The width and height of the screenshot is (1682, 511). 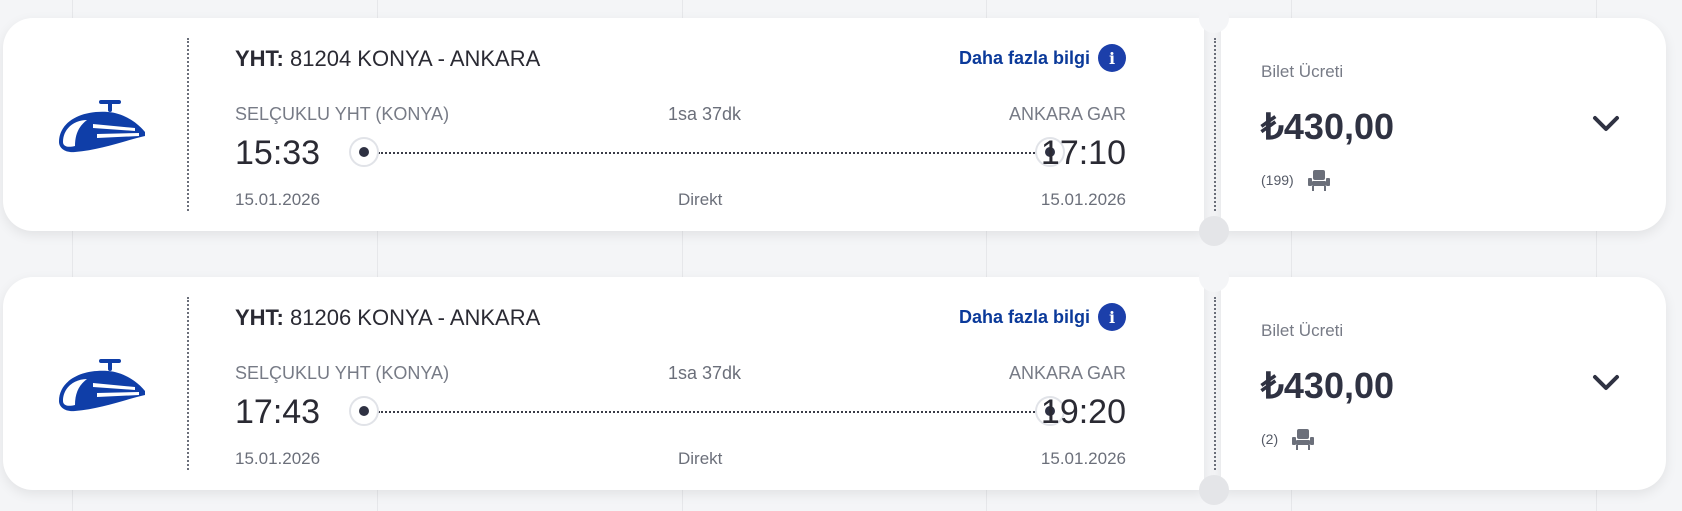 What do you see at coordinates (1443, 124) in the screenshot?
I see `fare-panel: Bilet Ücreti ₺430,00 (199)` at bounding box center [1443, 124].